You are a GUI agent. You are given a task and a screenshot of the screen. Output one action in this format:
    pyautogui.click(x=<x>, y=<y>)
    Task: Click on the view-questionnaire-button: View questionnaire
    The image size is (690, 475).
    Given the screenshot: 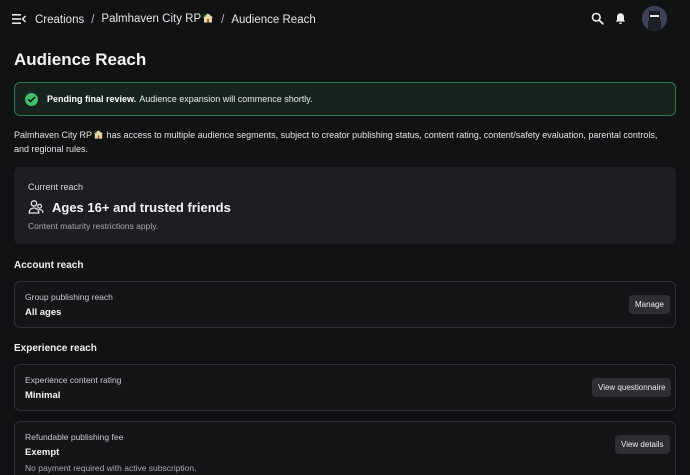 What is the action you would take?
    pyautogui.click(x=632, y=387)
    